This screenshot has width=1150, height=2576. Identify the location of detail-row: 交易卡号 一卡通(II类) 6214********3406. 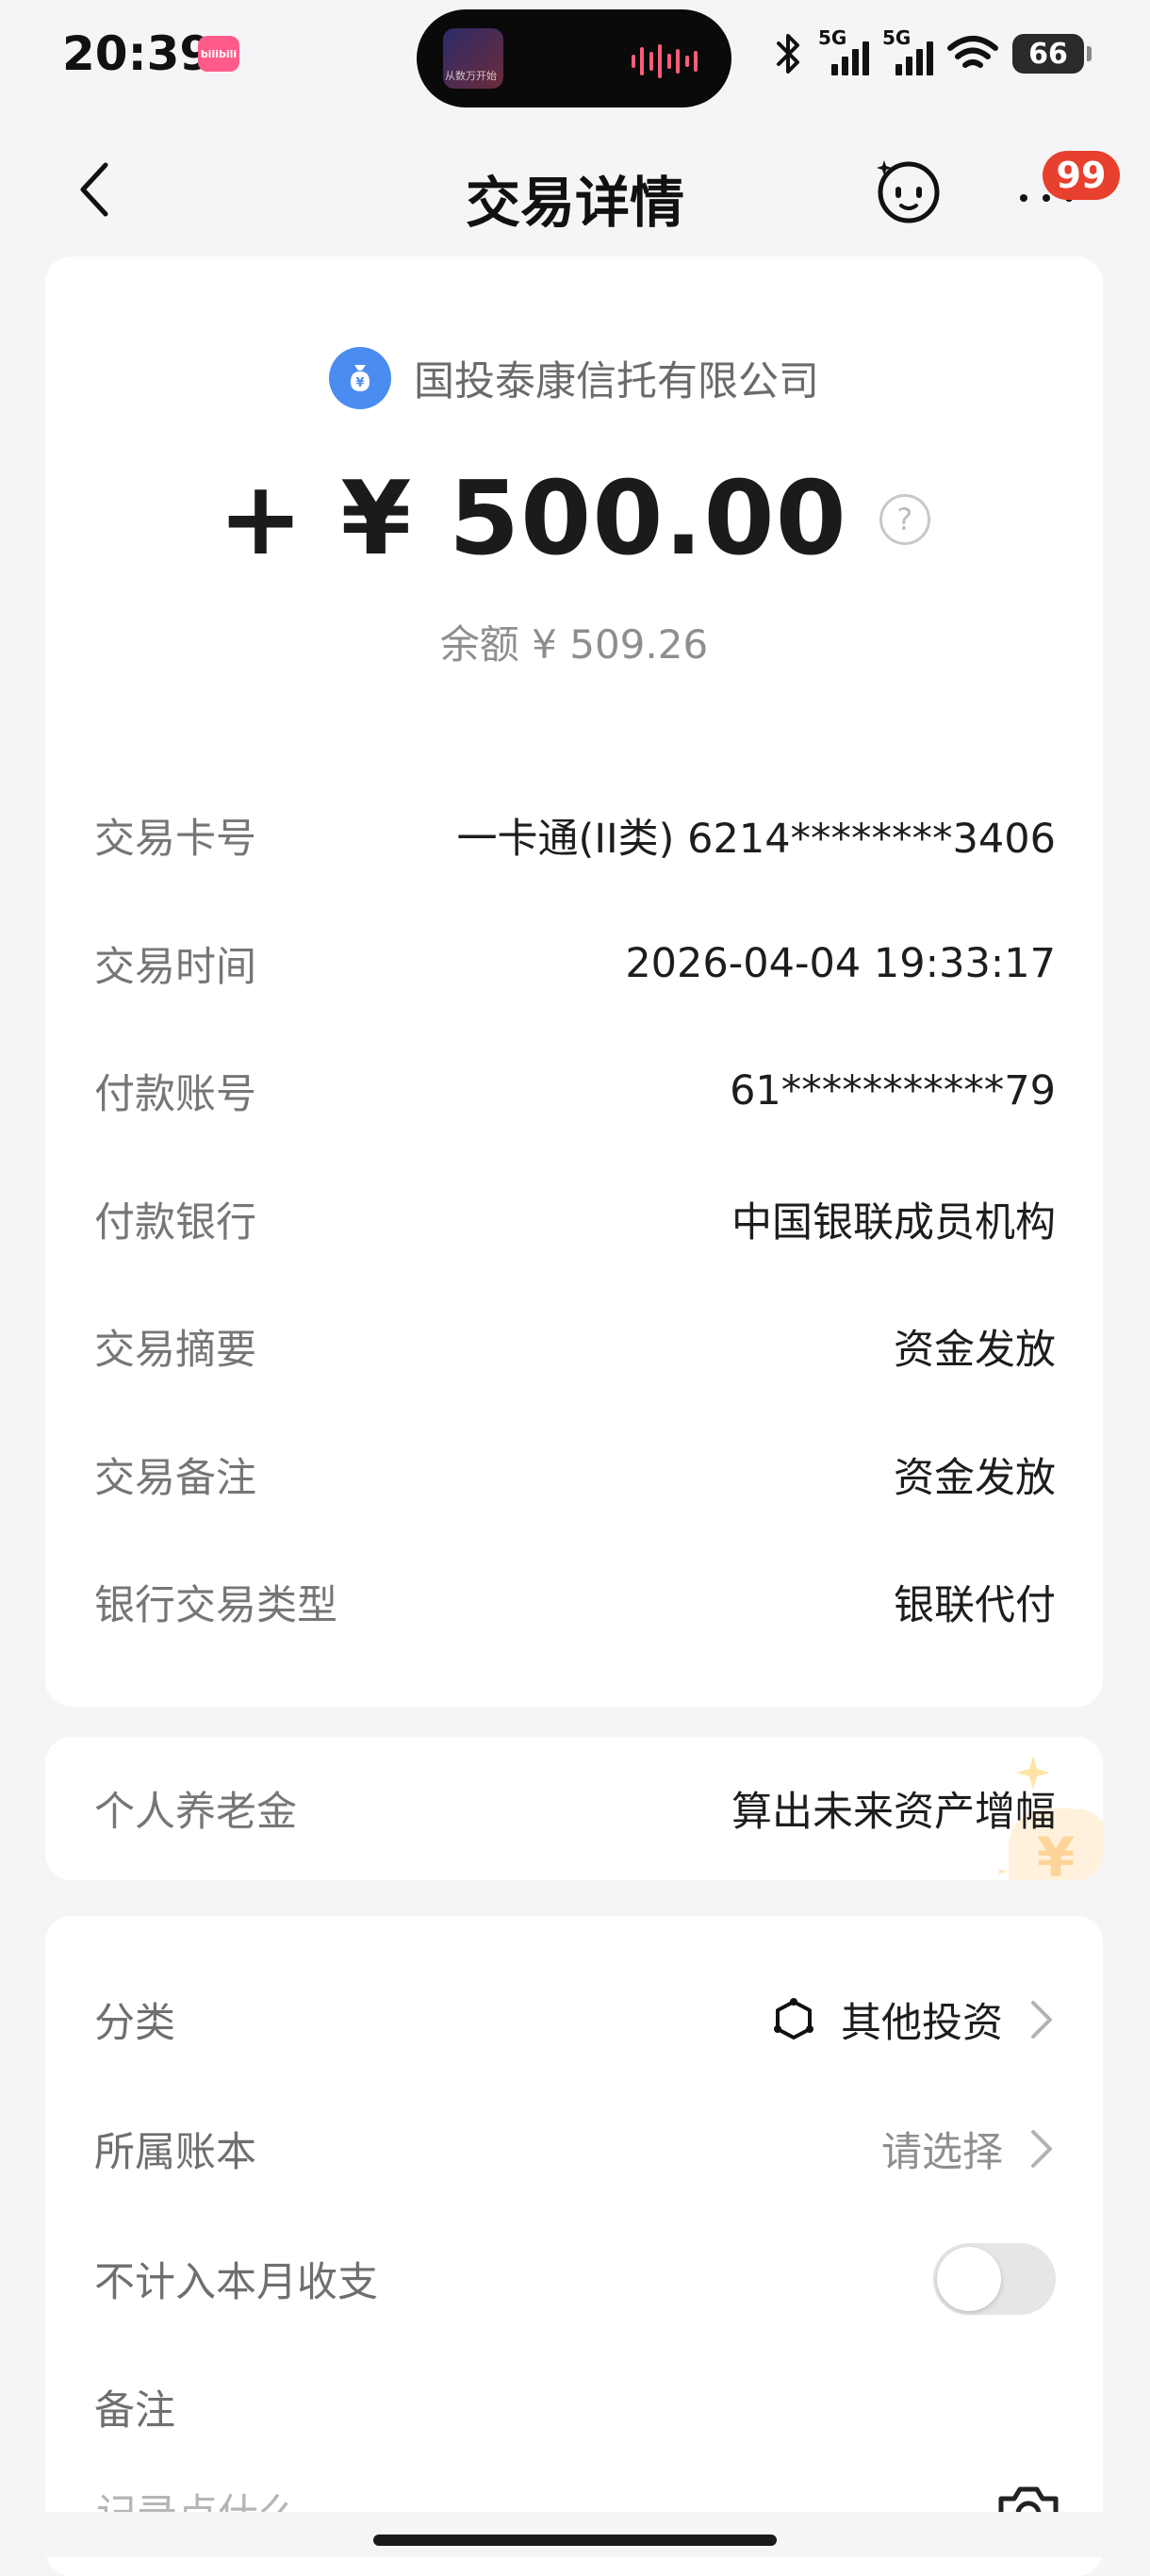
(575, 835).